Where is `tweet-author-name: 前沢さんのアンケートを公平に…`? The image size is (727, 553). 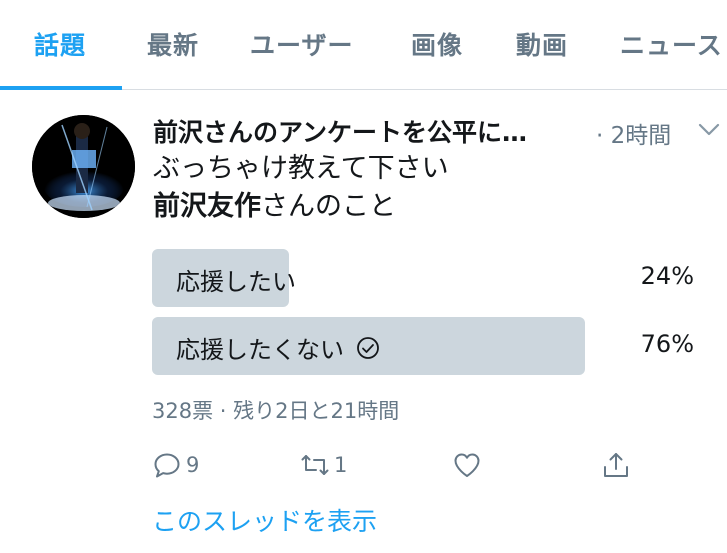
tweet-author-name: 前沢さんのアンケートを公平に… is located at coordinates (373, 131).